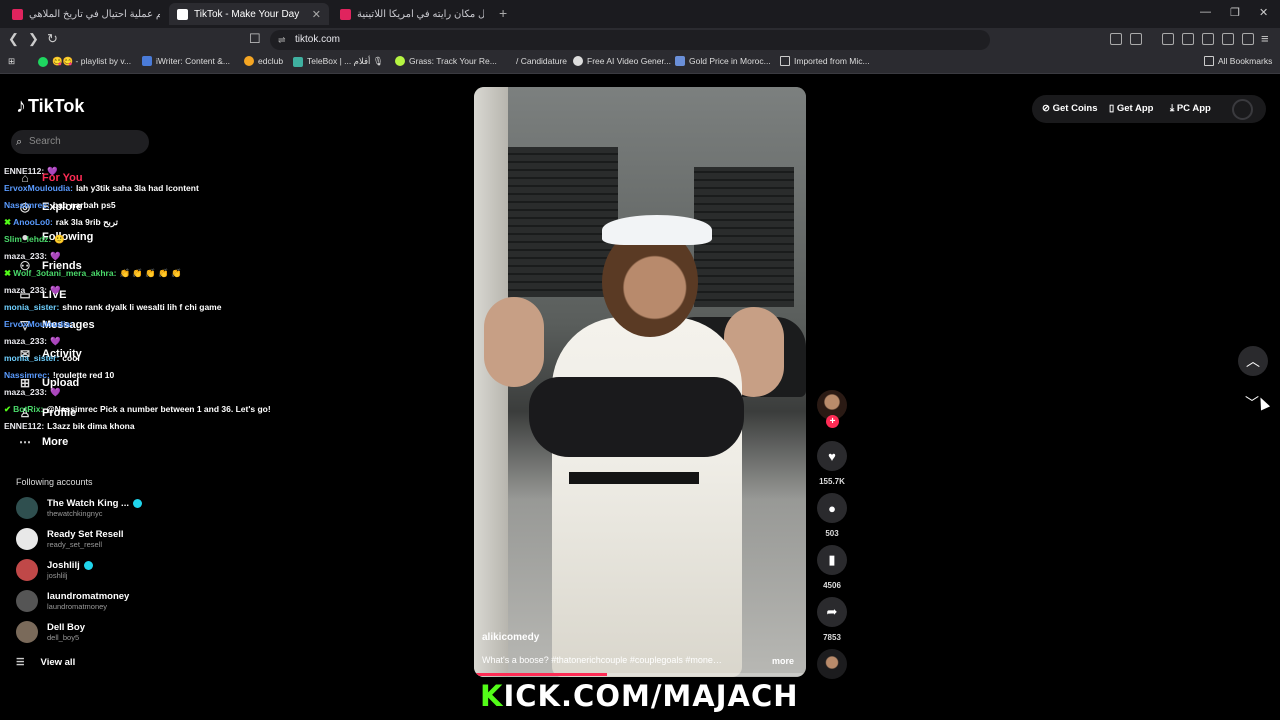 Image resolution: width=1280 pixels, height=720 pixels. I want to click on tiktok-logo: ♪ TikTok, so click(50, 106).